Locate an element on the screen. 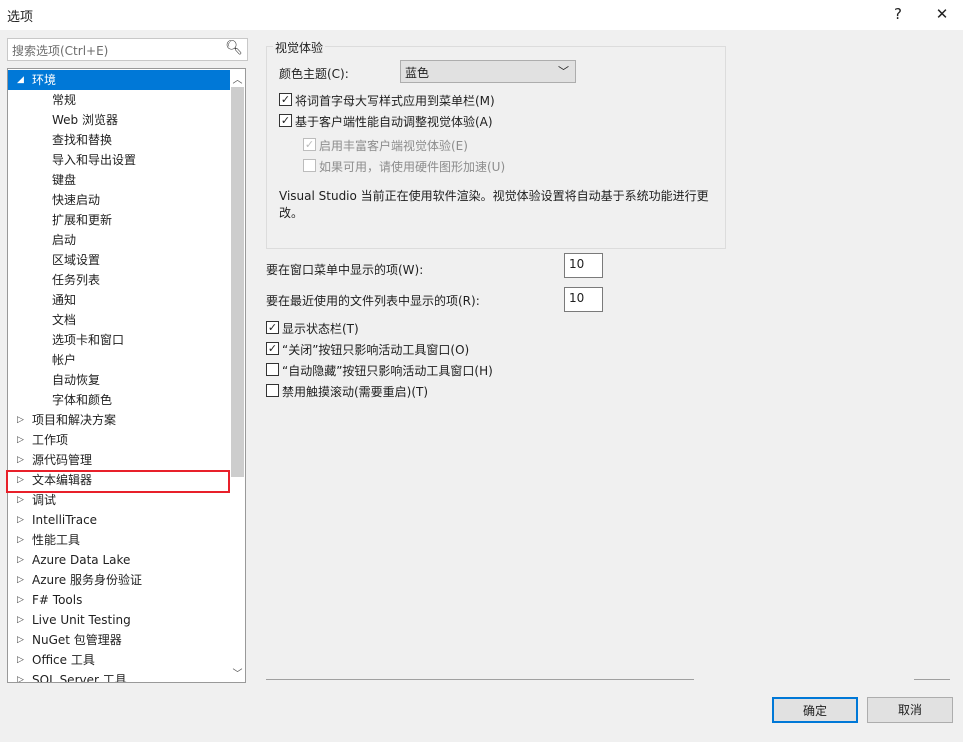 The height and width of the screenshot is (742, 963). close-button: ✕ is located at coordinates (942, 14).